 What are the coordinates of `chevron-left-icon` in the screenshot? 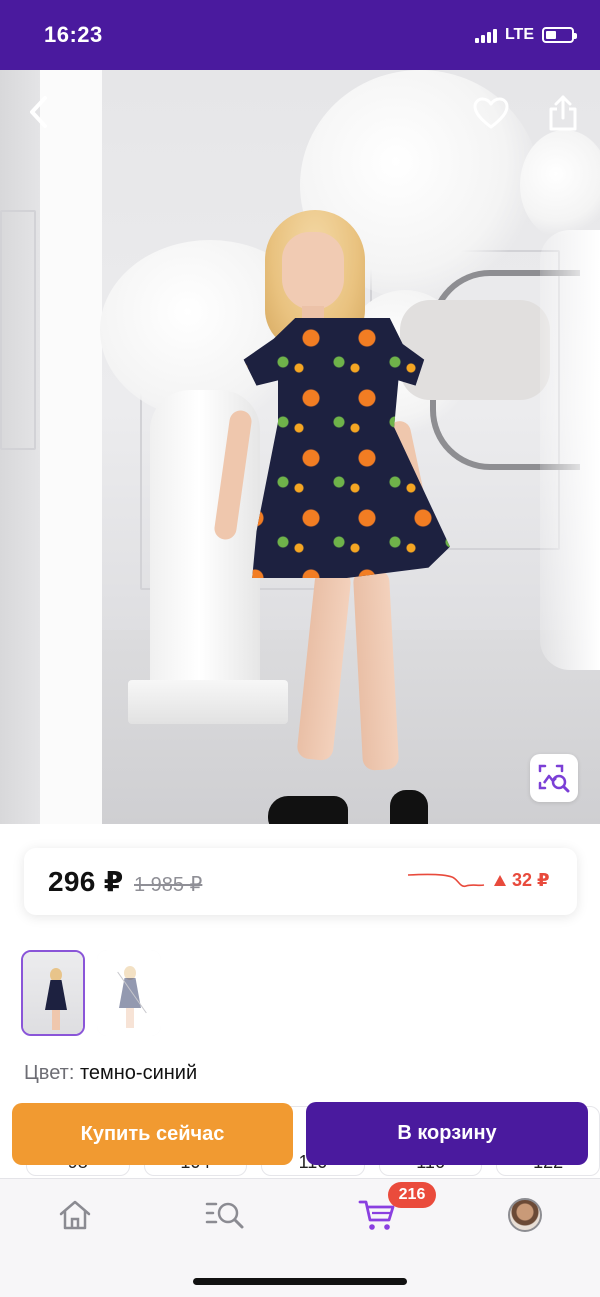 It's located at (38, 112).